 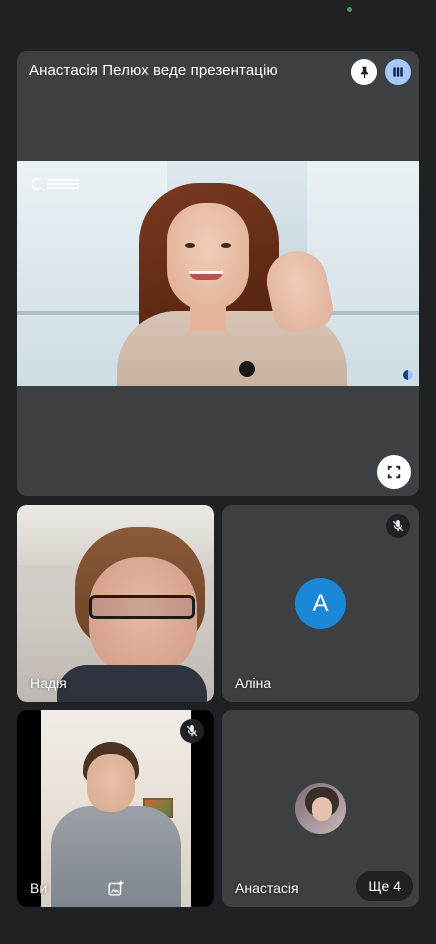 I want to click on presentation-title: Анастасія Пелюх веде презентацію, so click(x=153, y=70).